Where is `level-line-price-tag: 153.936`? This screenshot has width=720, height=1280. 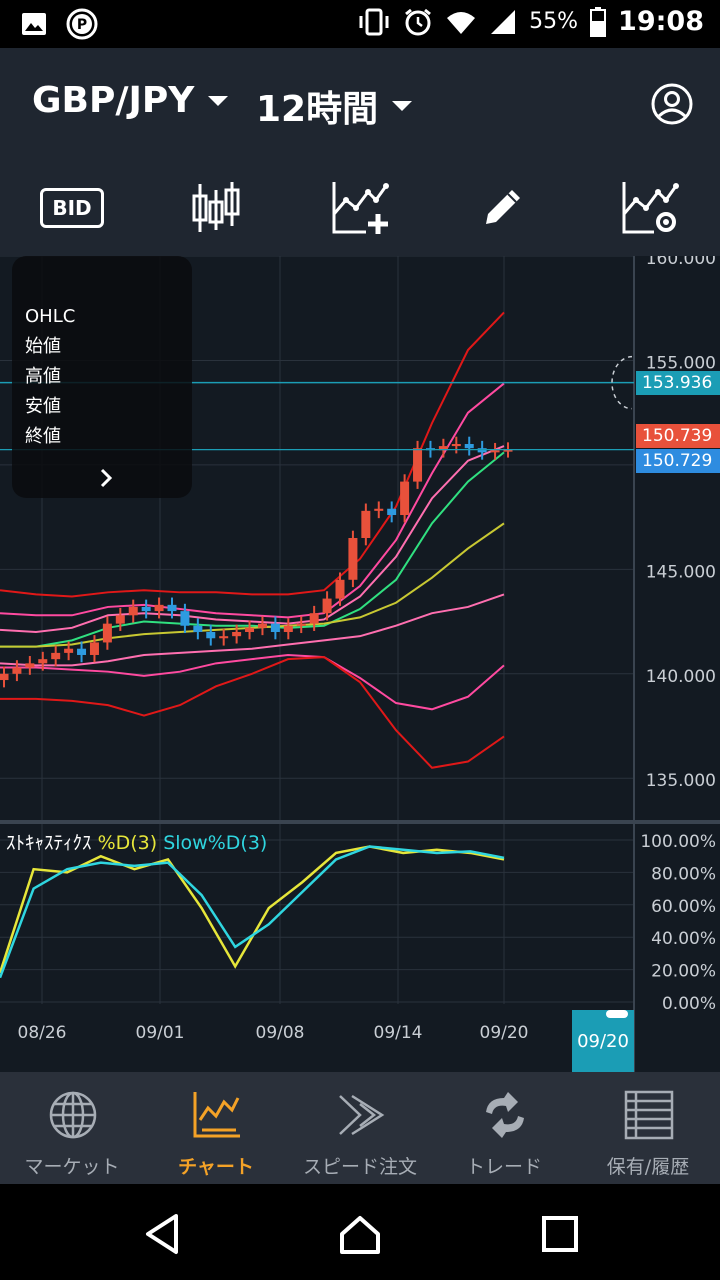
level-line-price-tag: 153.936 is located at coordinates (678, 383).